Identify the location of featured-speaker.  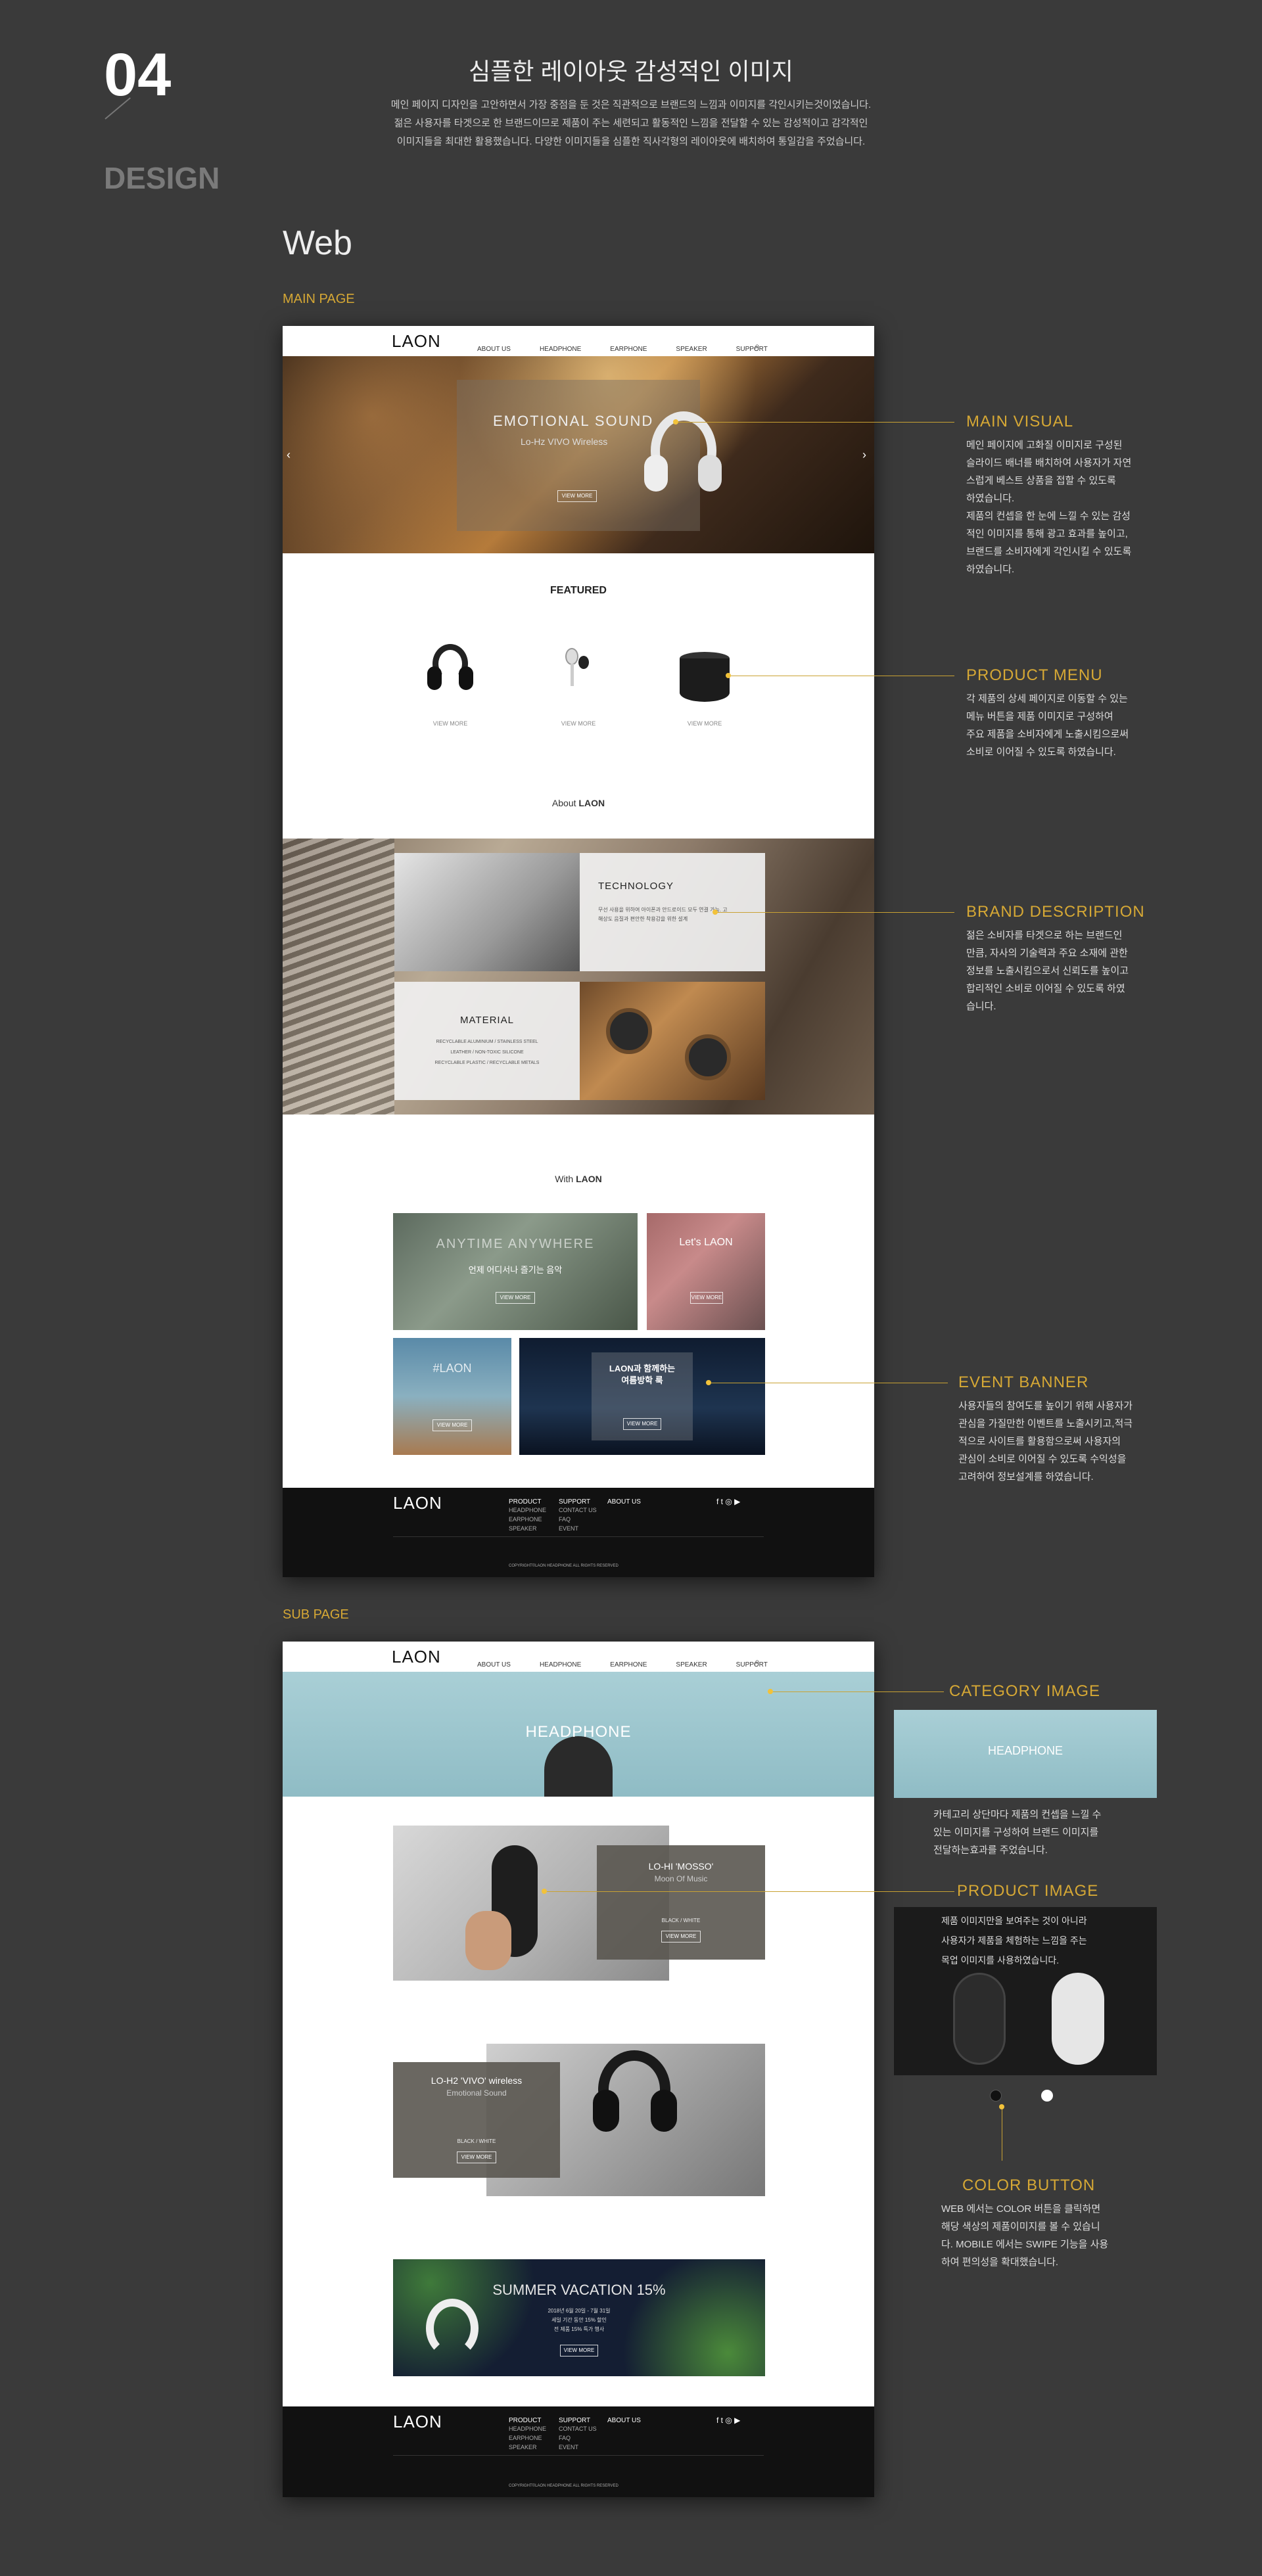
(705, 680).